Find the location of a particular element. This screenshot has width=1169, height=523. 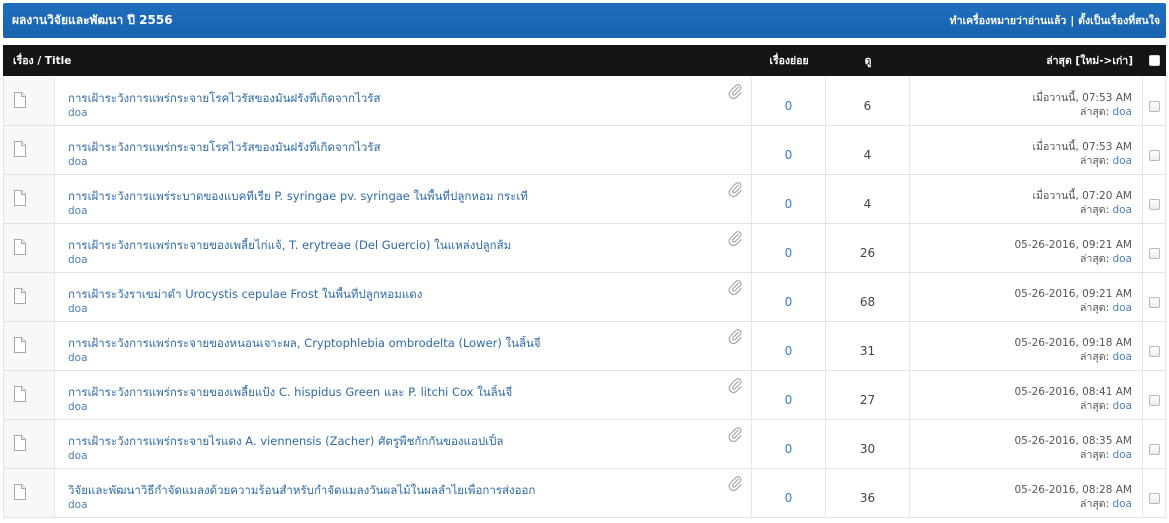

views-count: 26 is located at coordinates (867, 253).